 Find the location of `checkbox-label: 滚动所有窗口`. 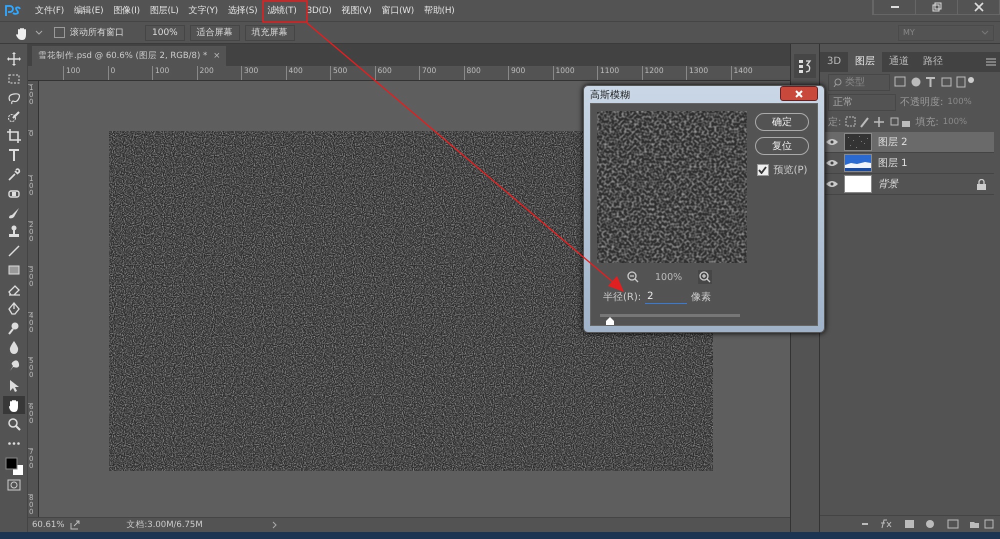

checkbox-label: 滚动所有窗口 is located at coordinates (97, 33).